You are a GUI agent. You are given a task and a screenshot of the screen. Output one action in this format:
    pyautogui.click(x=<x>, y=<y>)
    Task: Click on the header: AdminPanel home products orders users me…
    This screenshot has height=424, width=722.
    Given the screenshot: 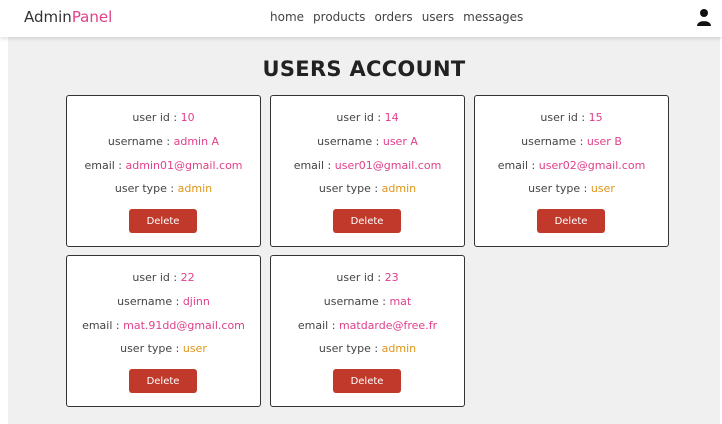 What is the action you would take?
    pyautogui.click(x=361, y=18)
    